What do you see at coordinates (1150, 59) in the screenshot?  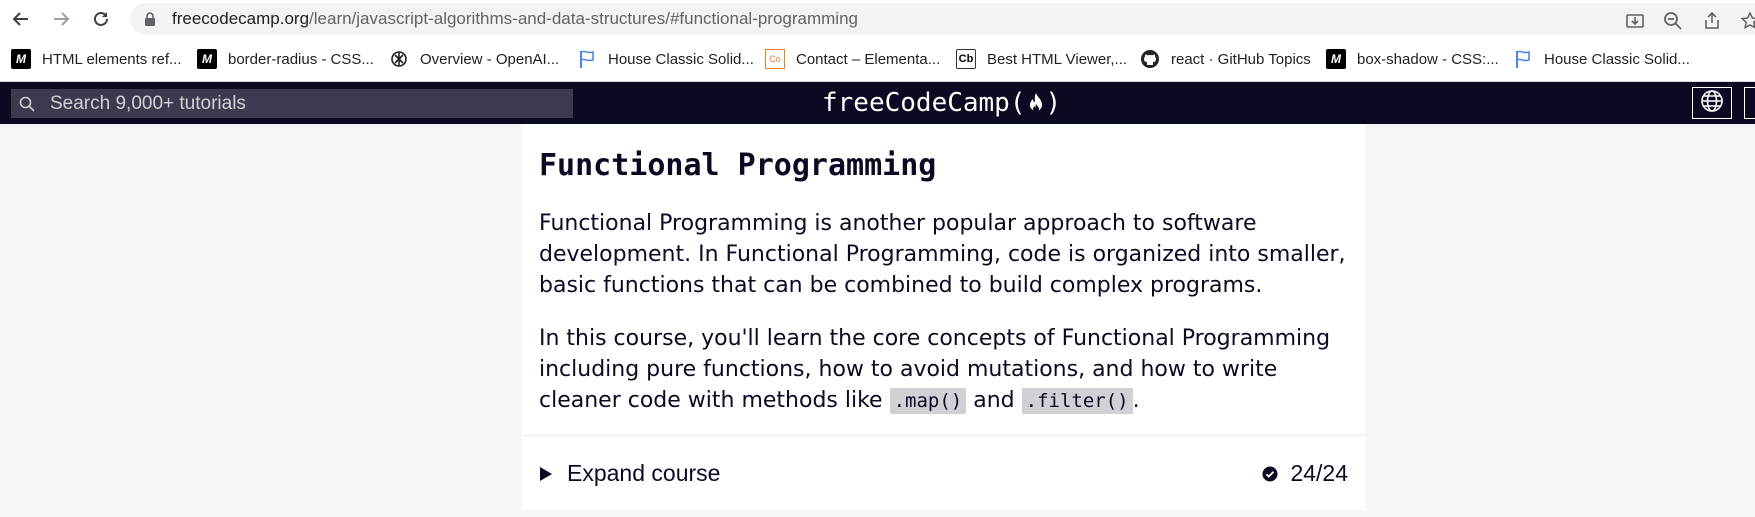 I see `github-icon` at bounding box center [1150, 59].